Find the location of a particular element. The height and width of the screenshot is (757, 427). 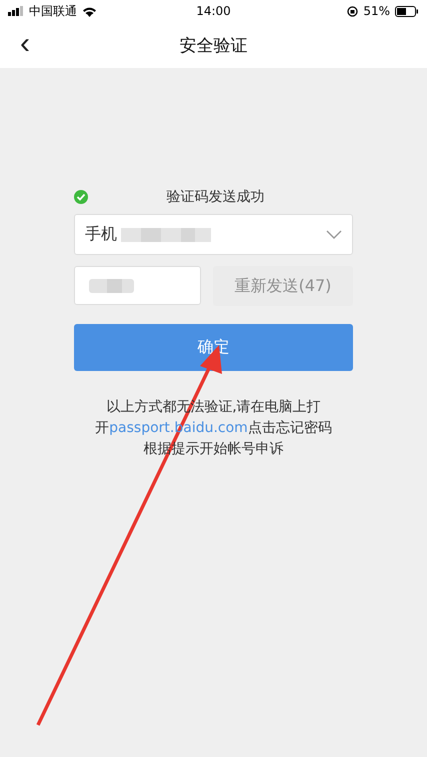

carrier-name: 中国联通 is located at coordinates (53, 11).